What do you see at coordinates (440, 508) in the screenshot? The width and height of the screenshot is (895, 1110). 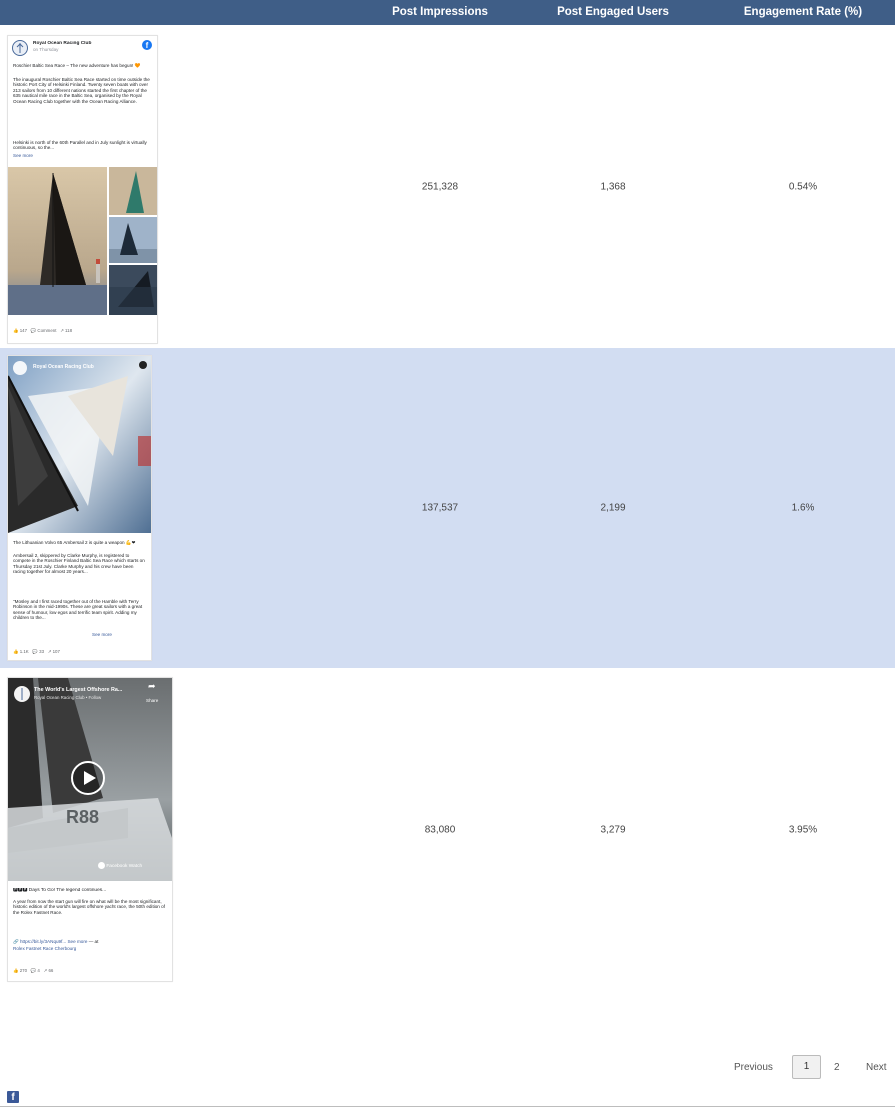 I see `post-impressions-value: 137,537` at bounding box center [440, 508].